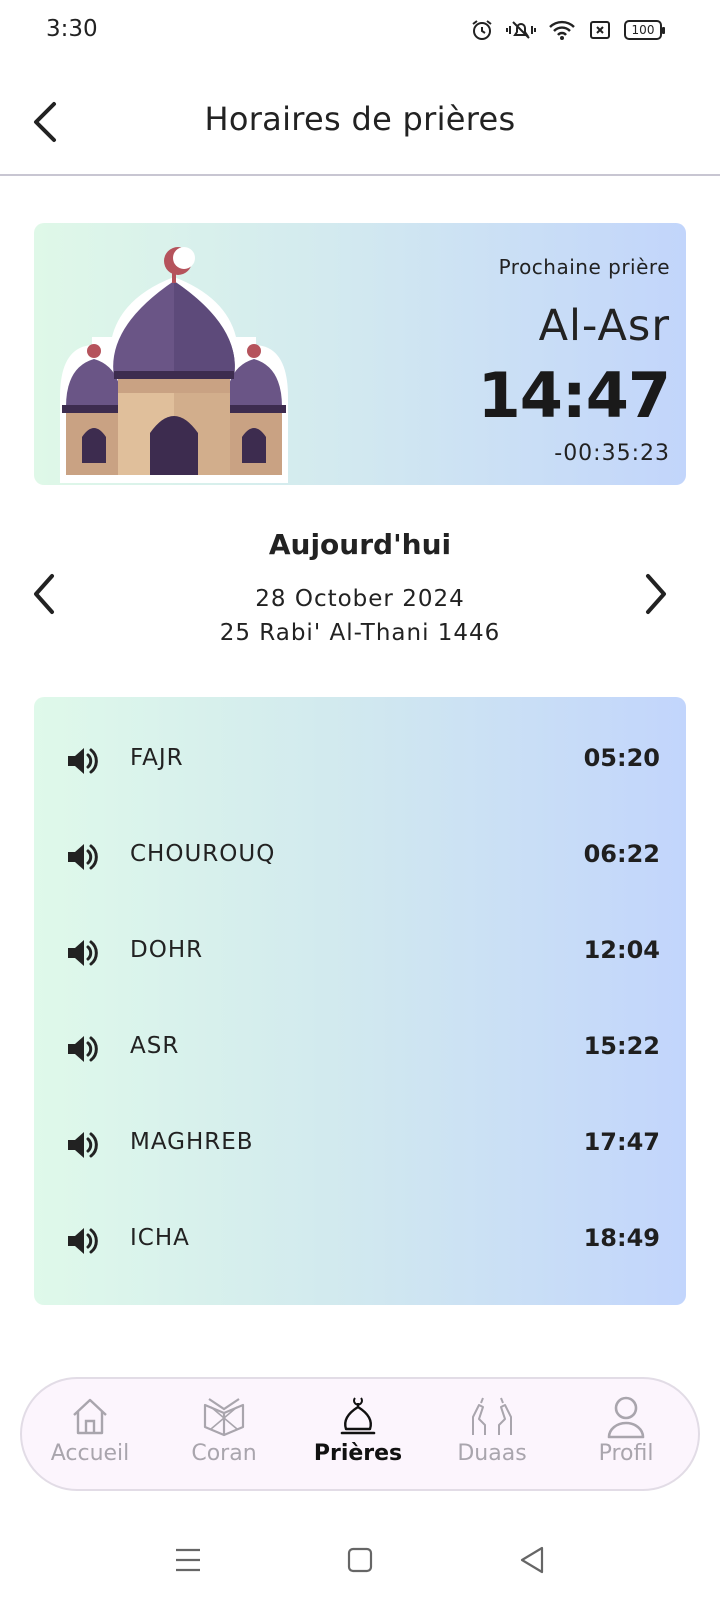 This screenshot has height=1600, width=720. I want to click on home-system-button, so click(360, 1560).